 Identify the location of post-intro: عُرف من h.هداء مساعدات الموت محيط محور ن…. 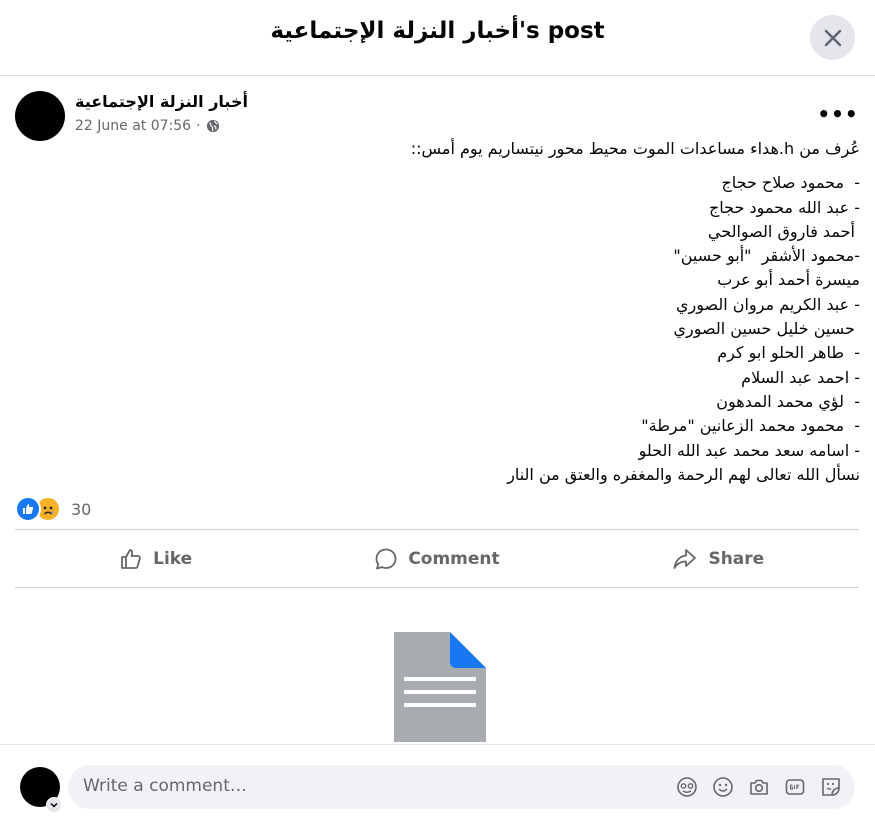
(635, 148).